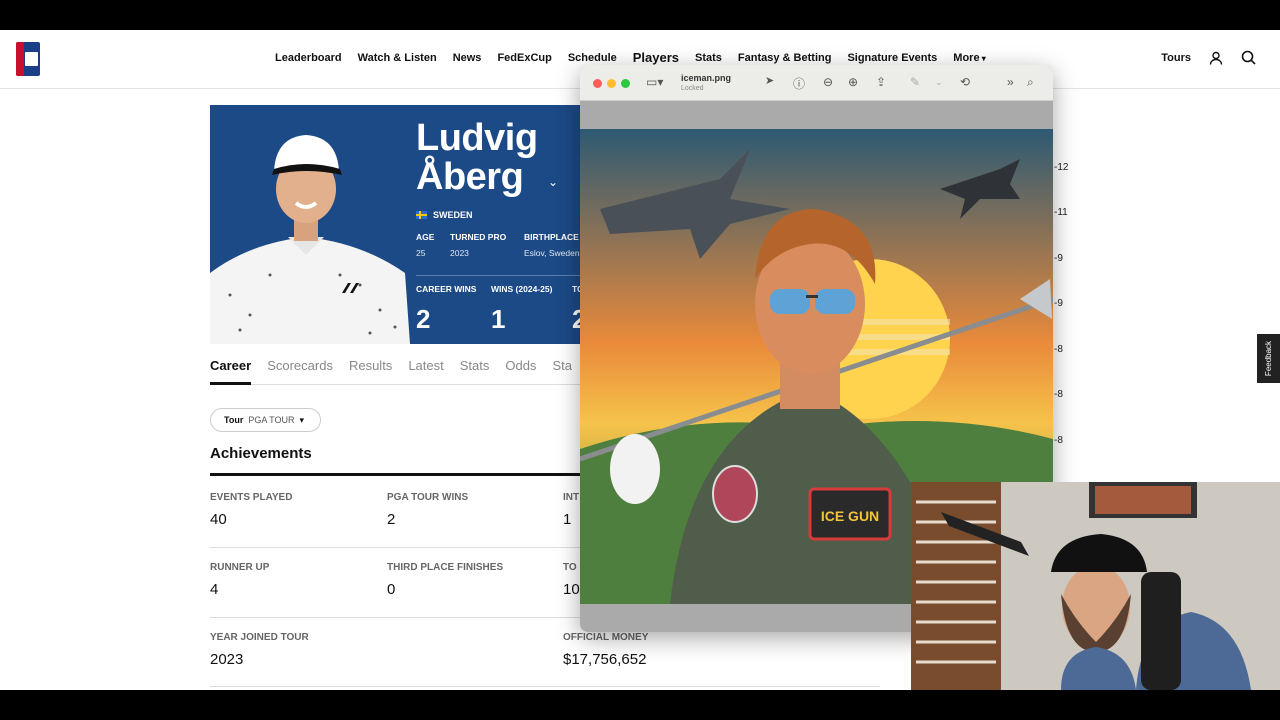  What do you see at coordinates (656, 57) in the screenshot?
I see `nav-link-players: Players` at bounding box center [656, 57].